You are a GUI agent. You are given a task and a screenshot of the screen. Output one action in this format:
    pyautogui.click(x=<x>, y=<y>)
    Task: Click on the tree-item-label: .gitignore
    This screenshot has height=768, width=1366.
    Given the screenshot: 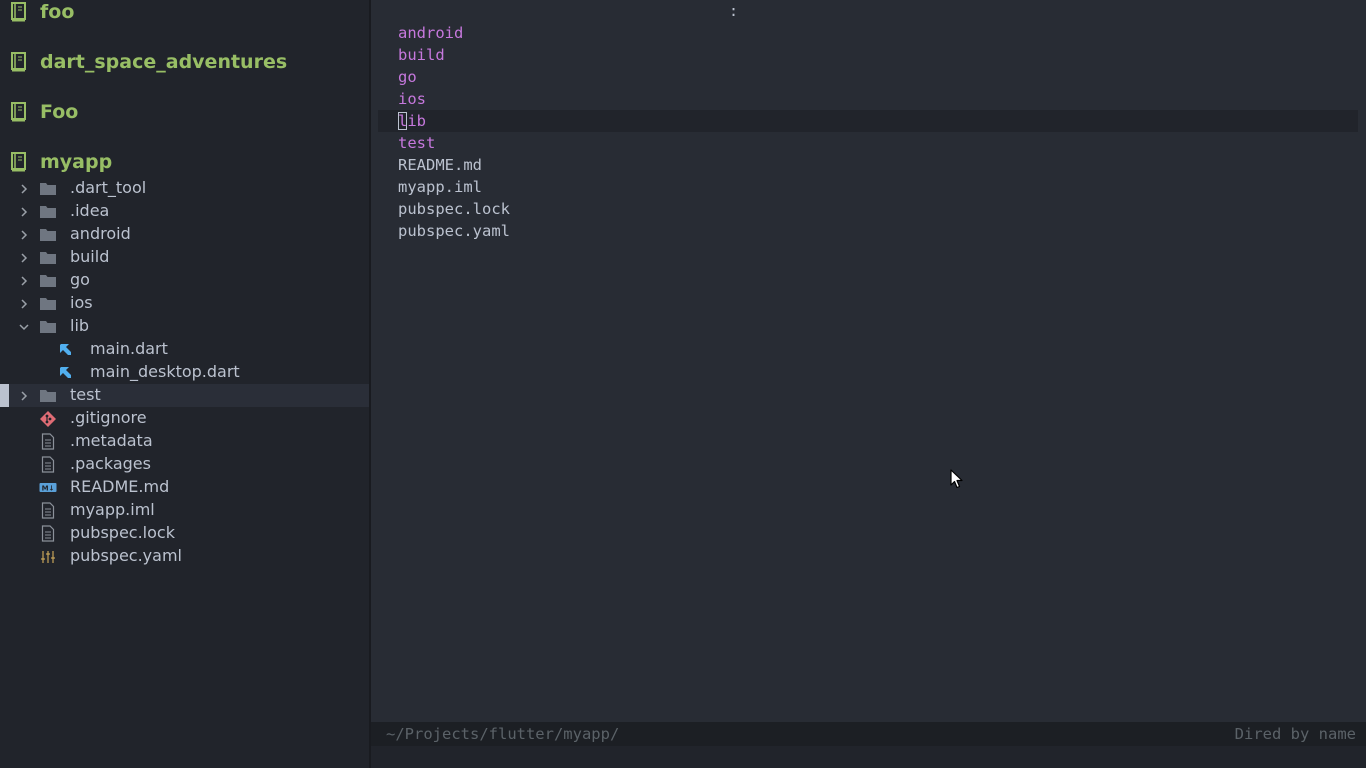 What is the action you would take?
    pyautogui.click(x=108, y=417)
    